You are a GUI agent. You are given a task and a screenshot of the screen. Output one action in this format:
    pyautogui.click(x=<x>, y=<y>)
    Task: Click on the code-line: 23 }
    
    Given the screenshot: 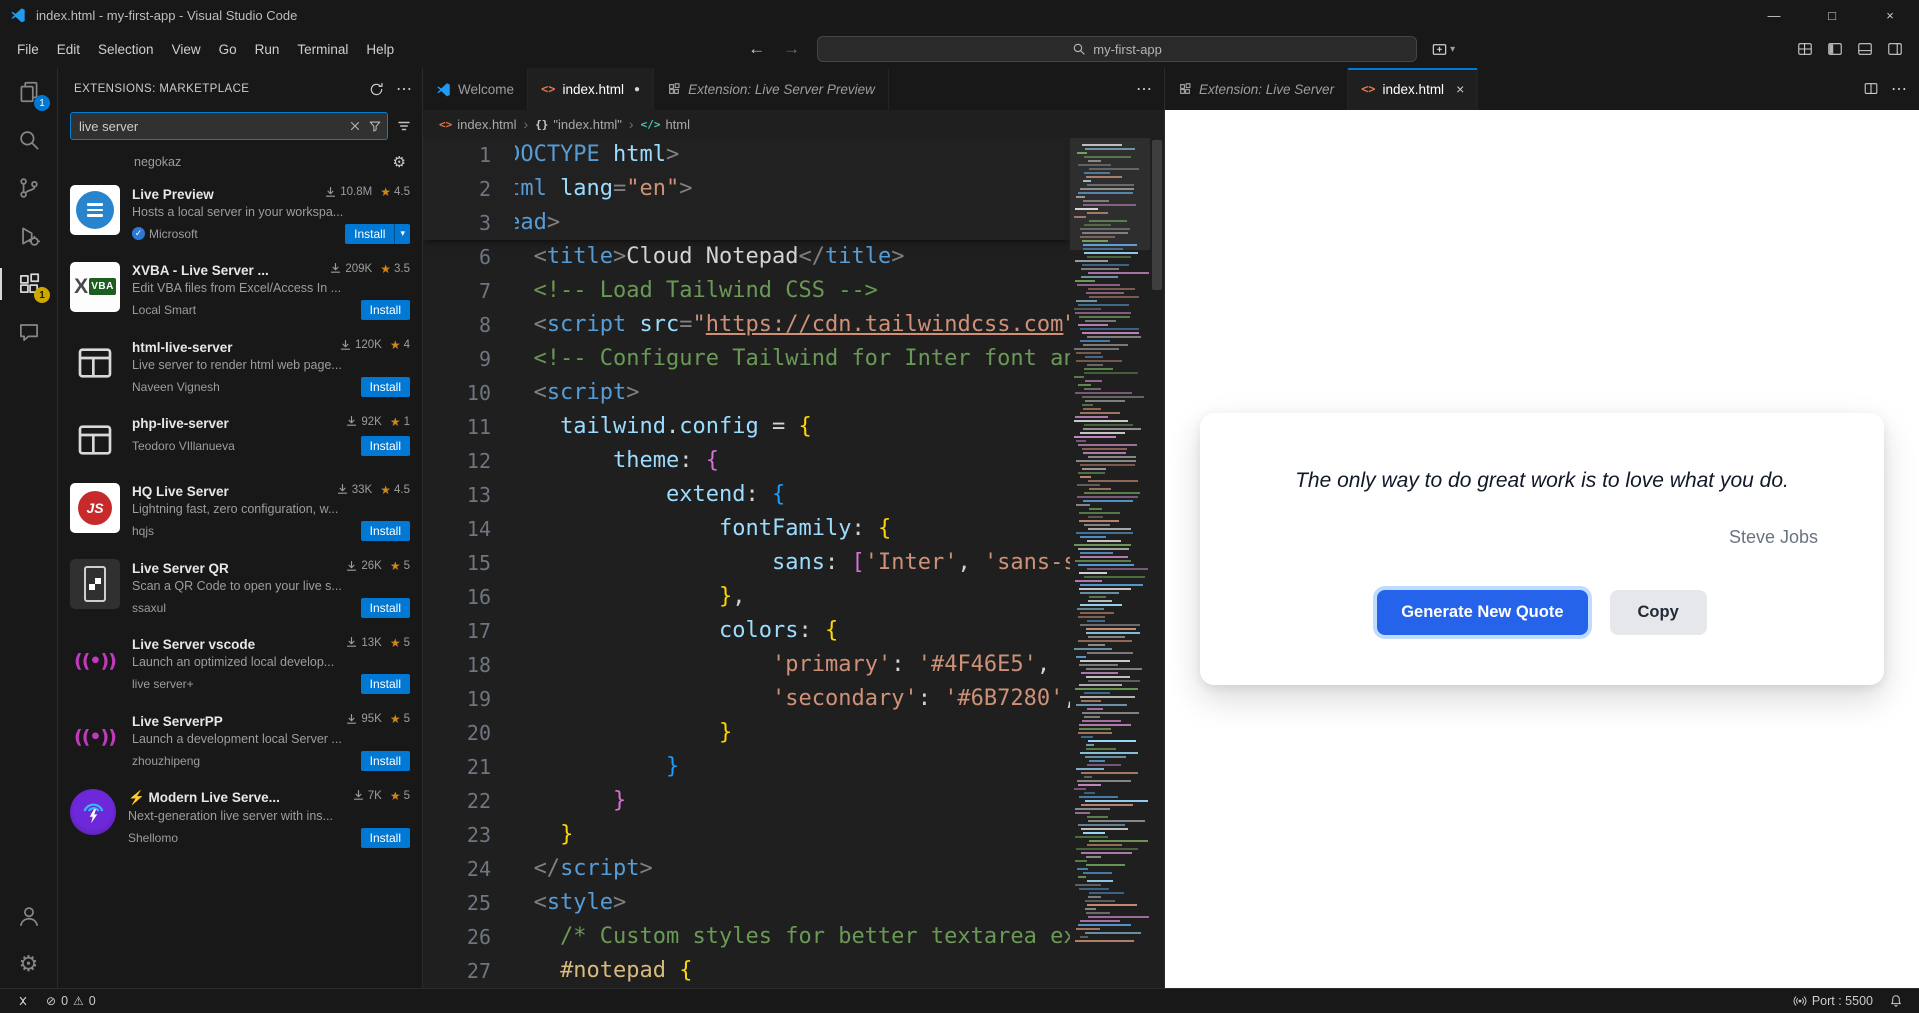 What is the action you would take?
    pyautogui.click(x=746, y=835)
    